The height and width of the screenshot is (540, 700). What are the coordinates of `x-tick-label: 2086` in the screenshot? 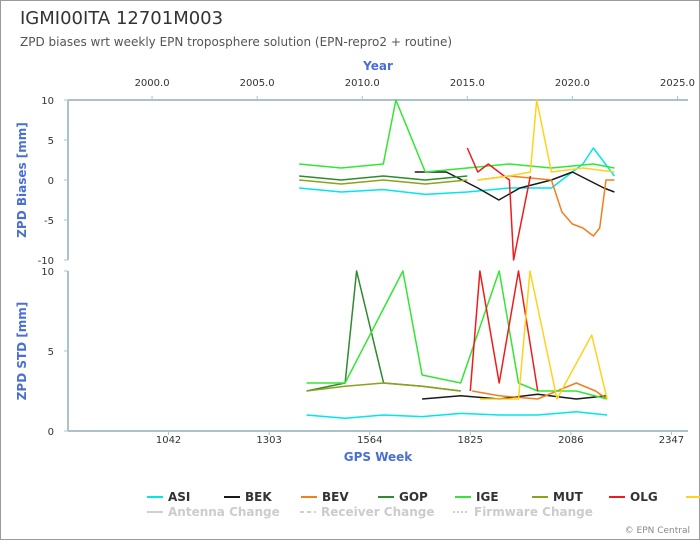 It's located at (570, 440).